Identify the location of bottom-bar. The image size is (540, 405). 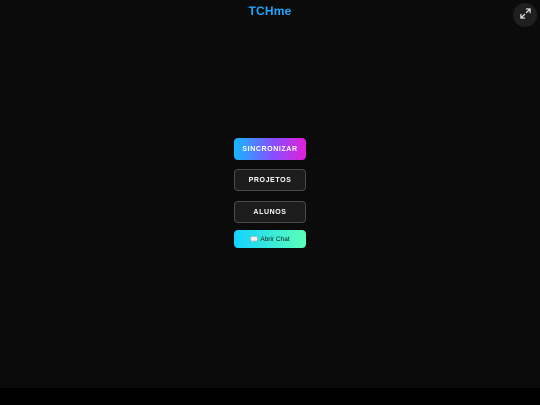
(270, 396).